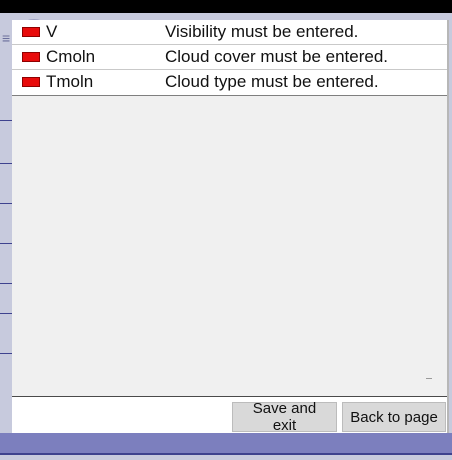 This screenshot has height=460, width=452. Describe the element at coordinates (70, 81) in the screenshot. I see `error-code: Tmoln` at that location.